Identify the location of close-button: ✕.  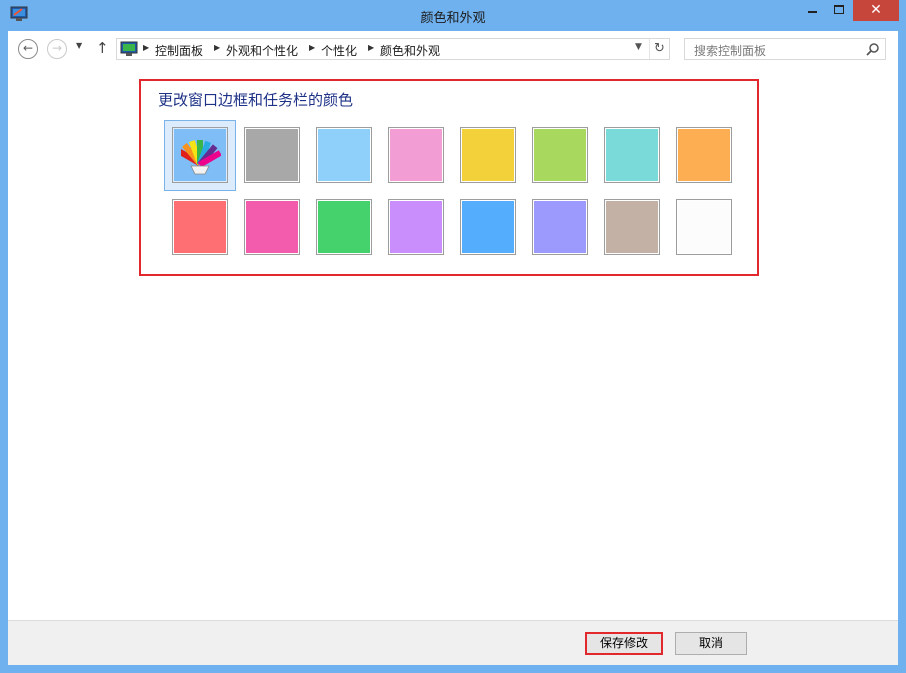
(876, 10).